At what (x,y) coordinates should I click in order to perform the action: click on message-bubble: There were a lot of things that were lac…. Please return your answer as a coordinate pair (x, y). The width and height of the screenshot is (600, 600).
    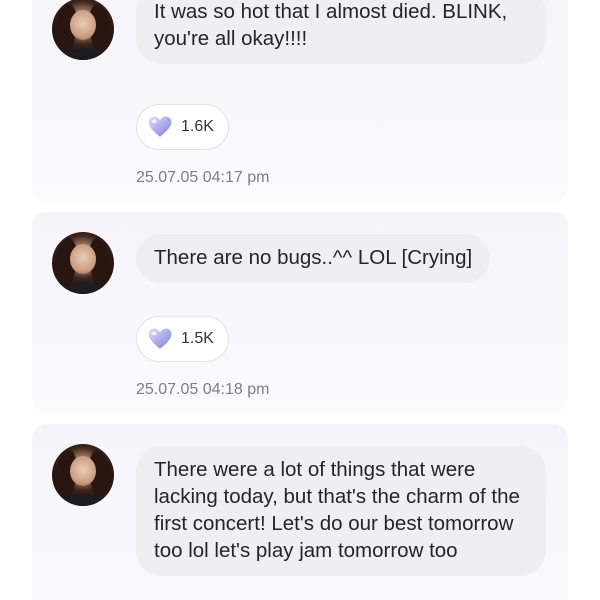
    Looking at the image, I should click on (341, 511).